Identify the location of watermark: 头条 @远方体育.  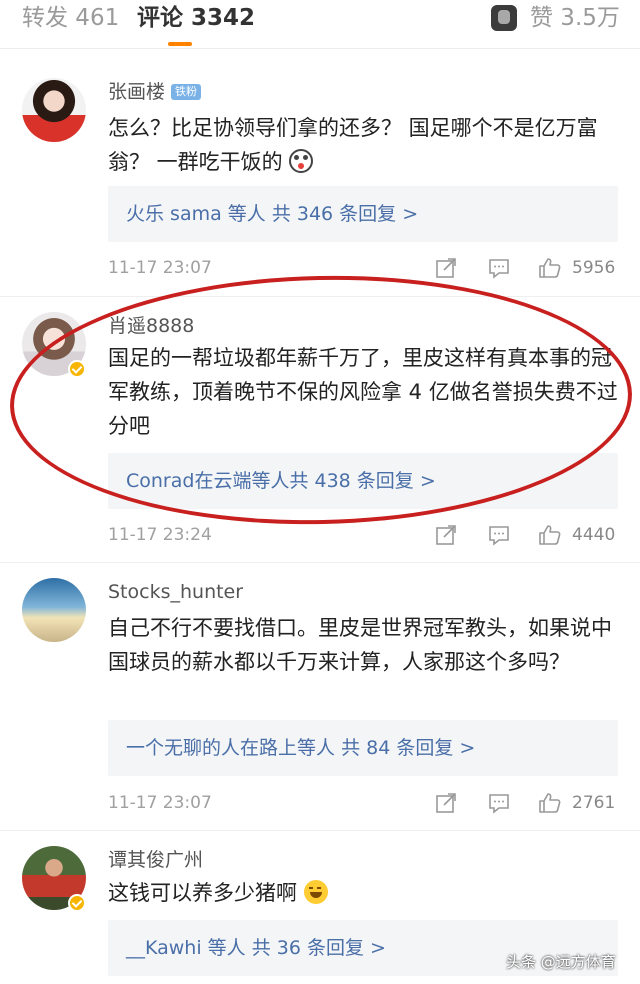
(561, 962).